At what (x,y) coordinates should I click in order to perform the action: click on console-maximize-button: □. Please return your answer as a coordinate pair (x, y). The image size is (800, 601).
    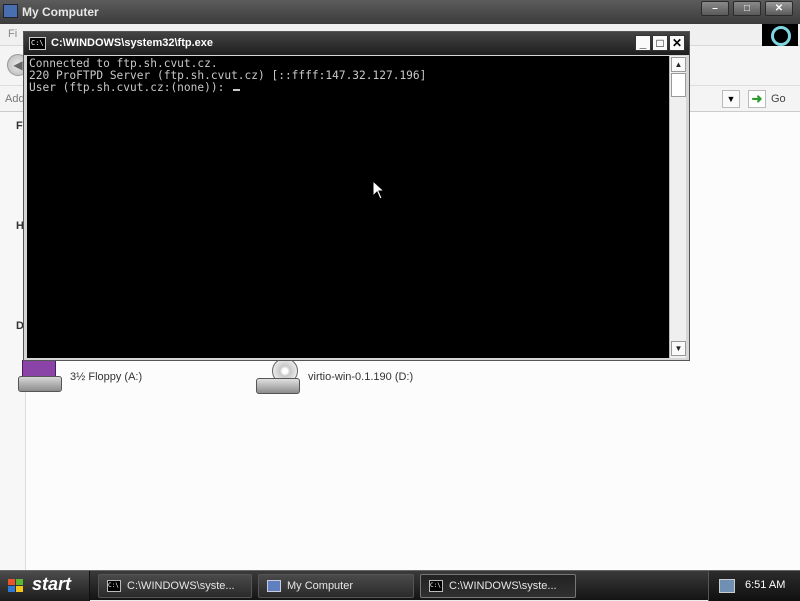
    Looking at the image, I should click on (660, 43).